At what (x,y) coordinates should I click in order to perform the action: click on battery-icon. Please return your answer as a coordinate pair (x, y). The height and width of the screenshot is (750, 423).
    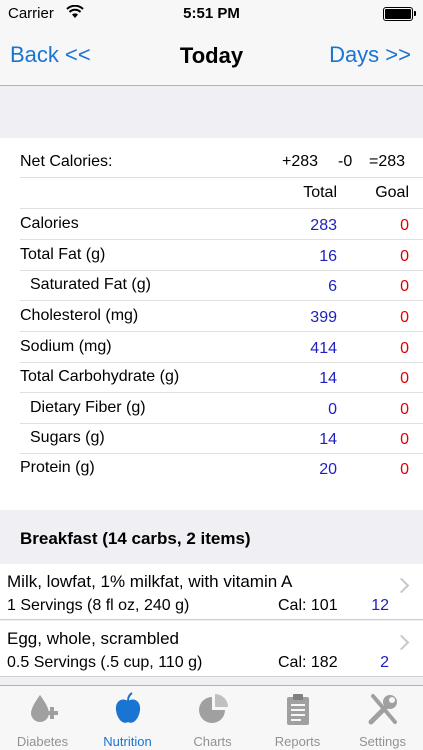
    Looking at the image, I should click on (399, 14).